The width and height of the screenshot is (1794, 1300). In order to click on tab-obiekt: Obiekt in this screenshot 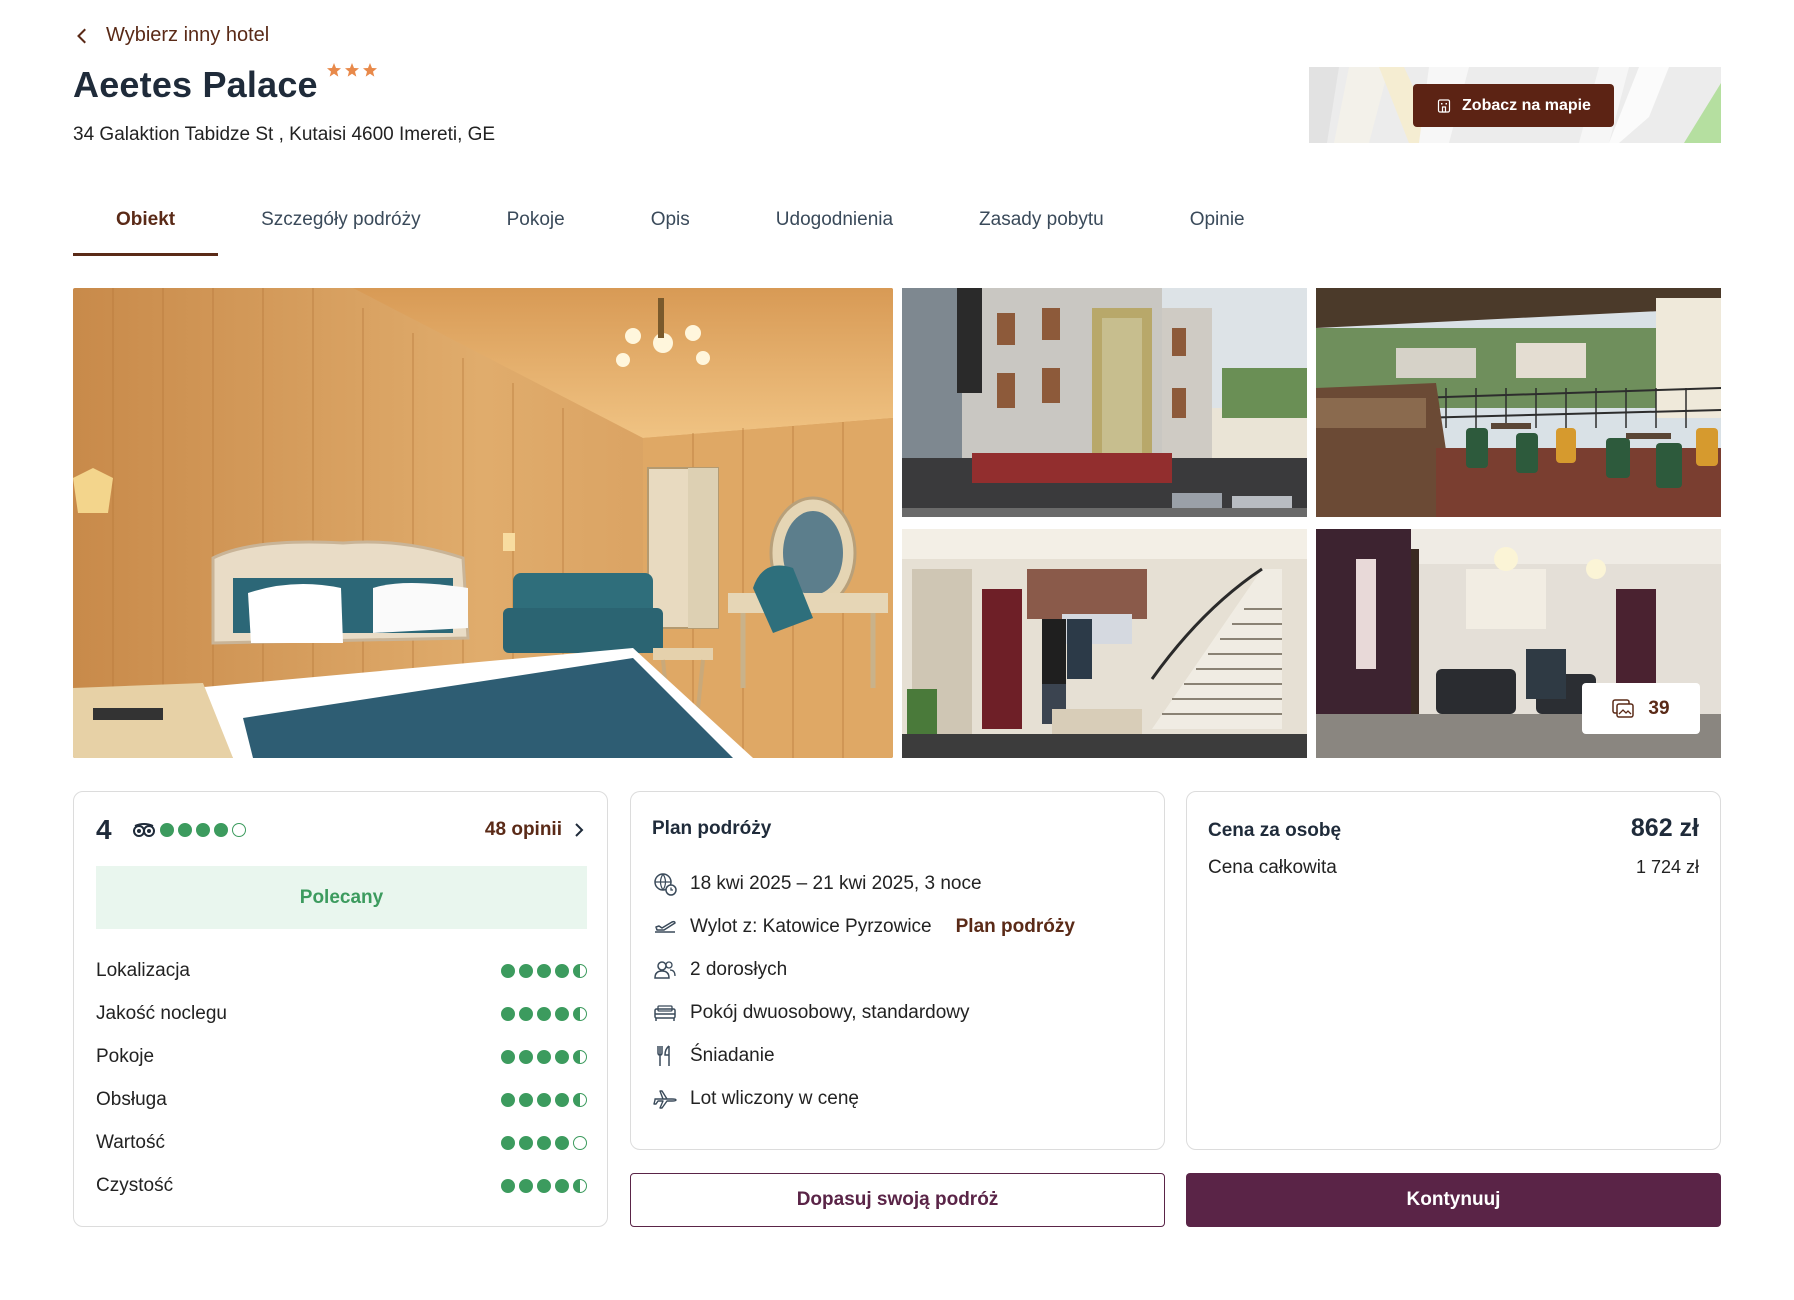, I will do `click(146, 226)`.